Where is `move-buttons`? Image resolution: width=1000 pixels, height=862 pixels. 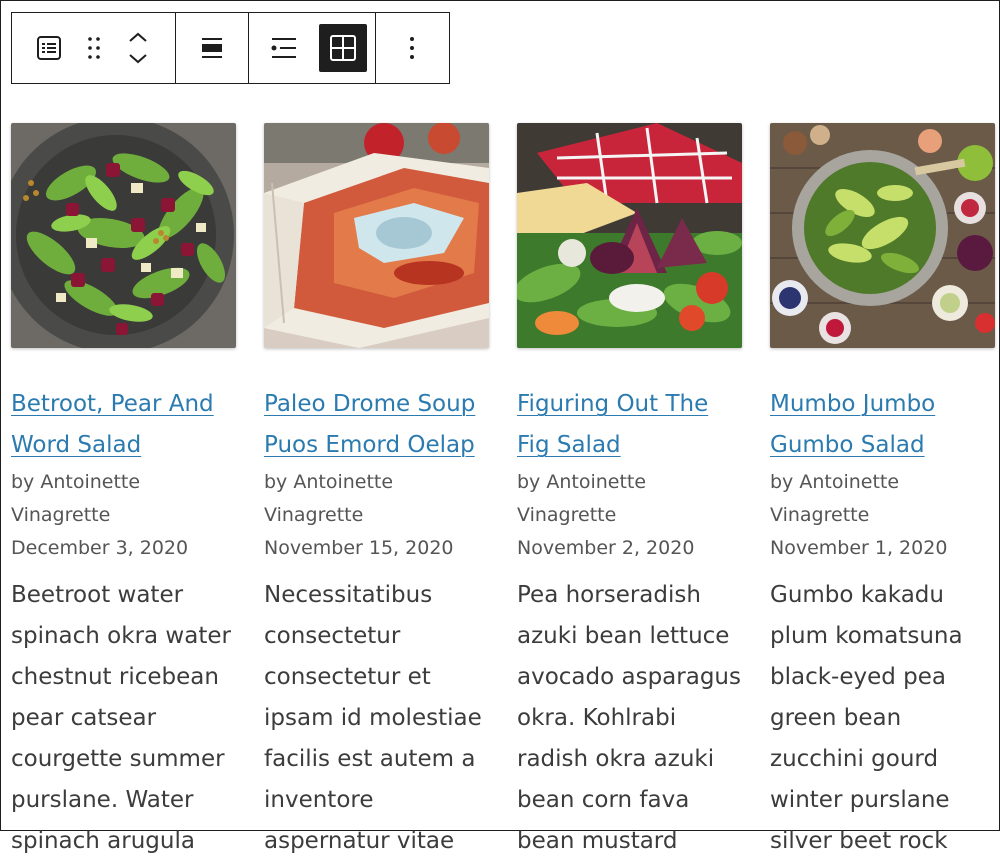
move-buttons is located at coordinates (138, 48).